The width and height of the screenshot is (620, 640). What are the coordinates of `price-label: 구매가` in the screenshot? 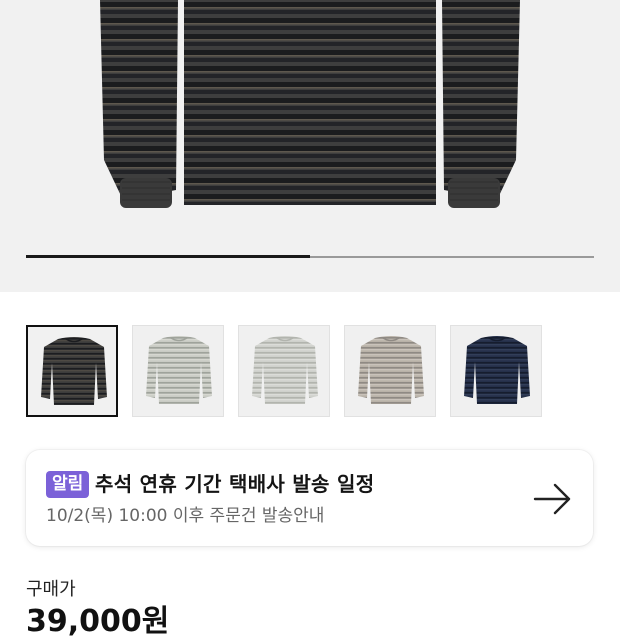 It's located at (51, 589).